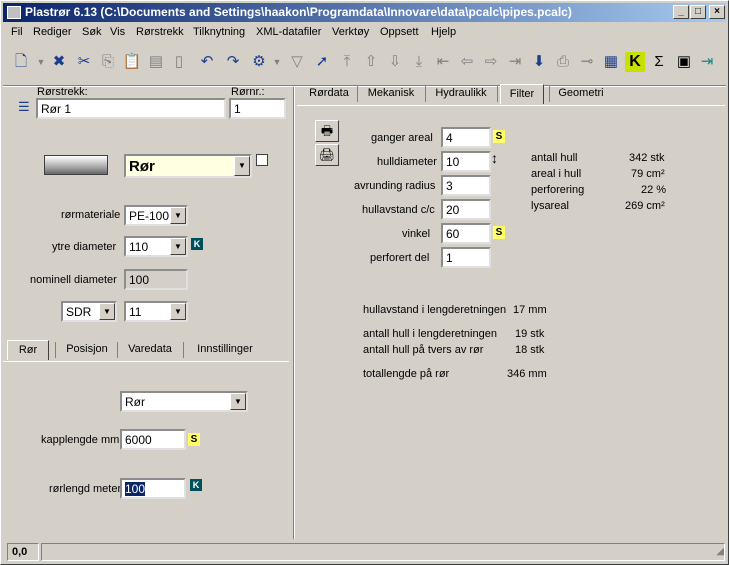 The width and height of the screenshot is (729, 565). What do you see at coordinates (92, 32) in the screenshot?
I see `menu-sok: Søk` at bounding box center [92, 32].